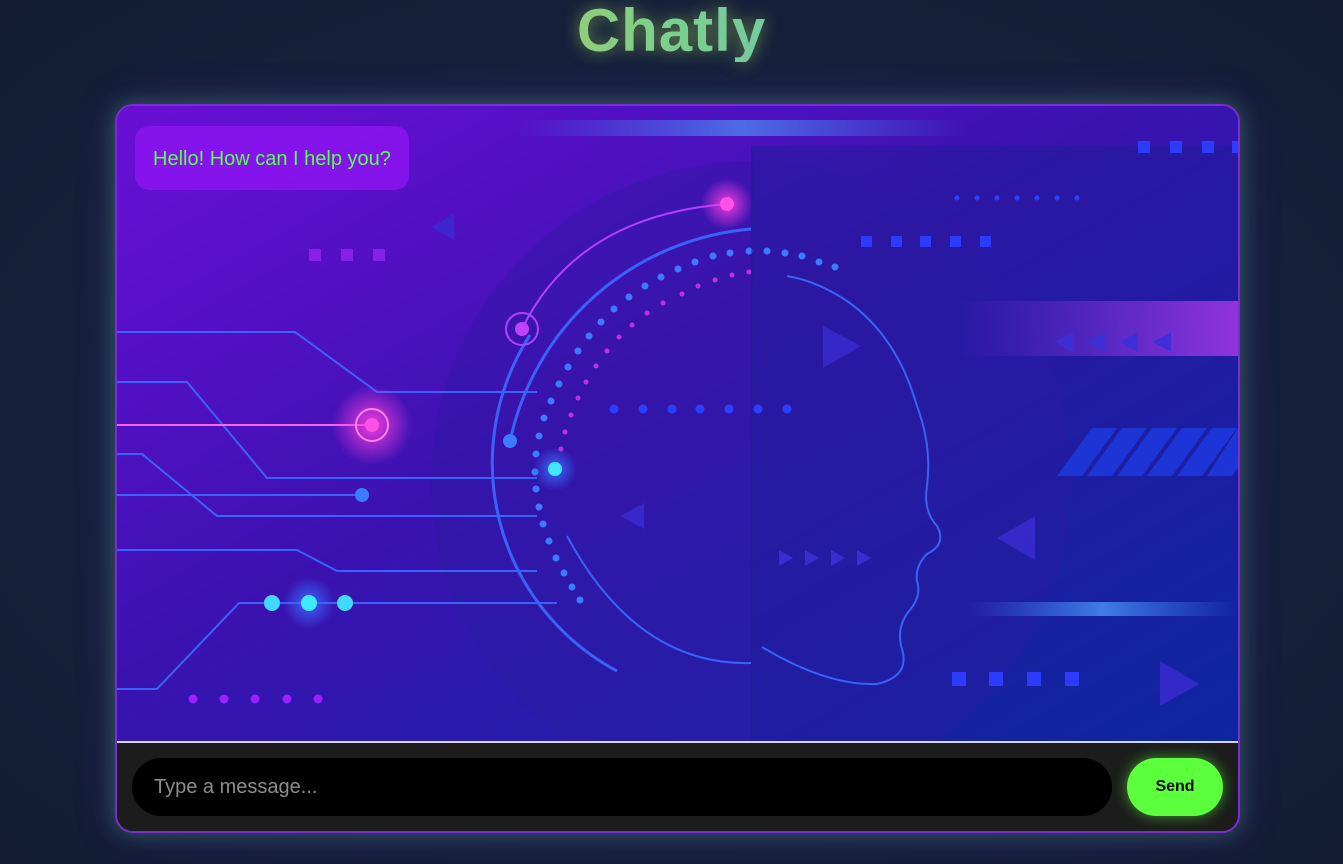 The height and width of the screenshot is (864, 1343). What do you see at coordinates (1175, 787) in the screenshot?
I see `send-button: Send` at bounding box center [1175, 787].